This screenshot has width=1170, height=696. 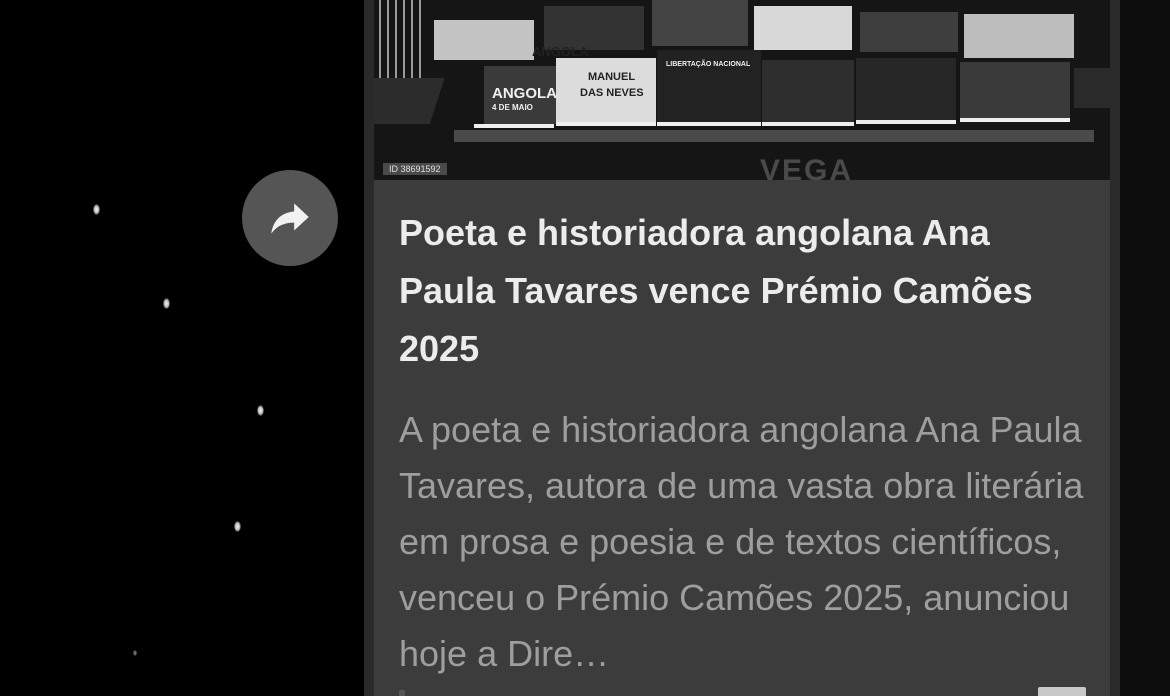 I want to click on preview-corner-thumbnail, so click(x=1062, y=691).